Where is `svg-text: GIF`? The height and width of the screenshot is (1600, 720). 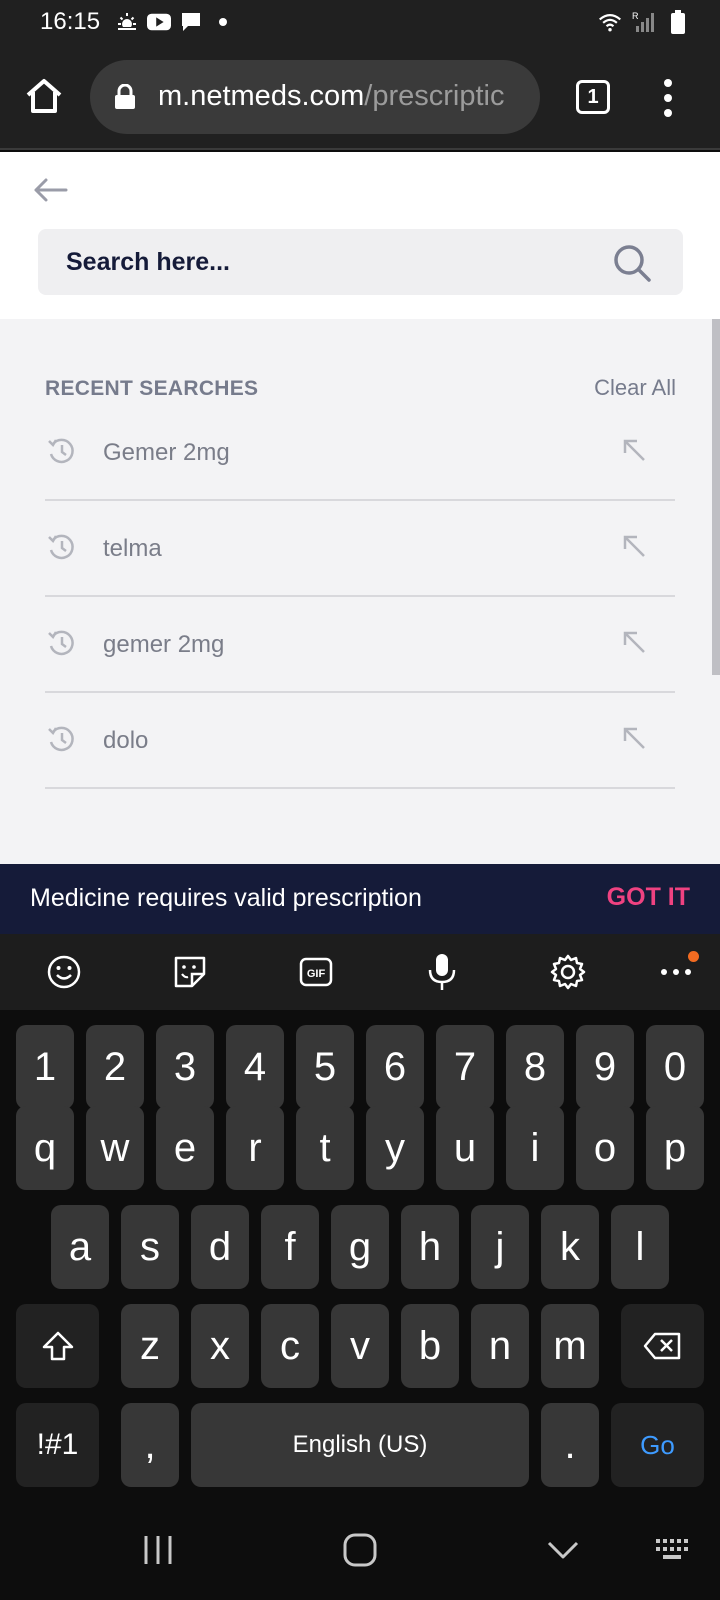
svg-text: GIF is located at coordinates (316, 974).